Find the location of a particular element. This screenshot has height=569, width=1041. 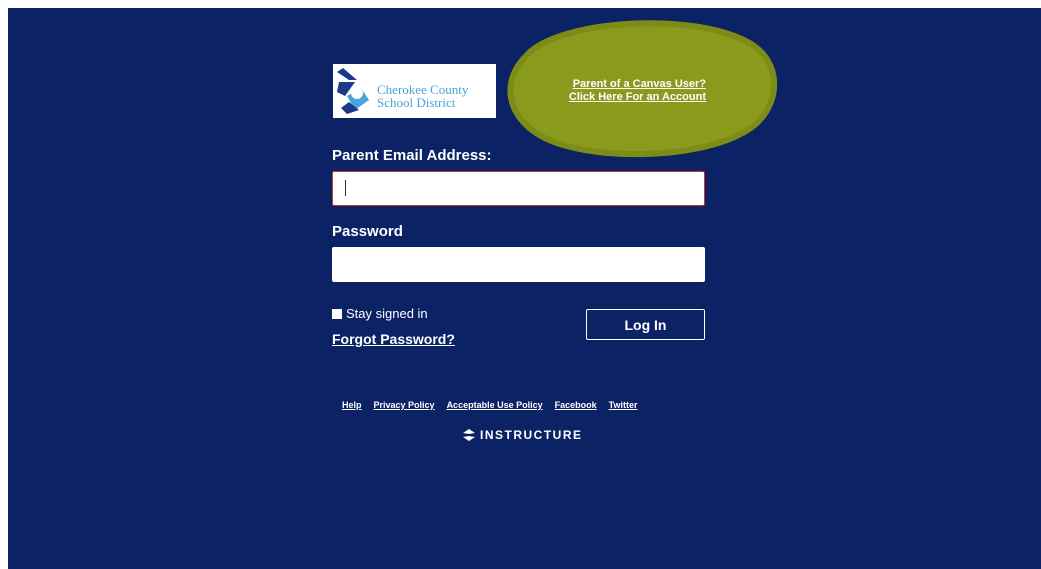

signup-link-line2: Click Here For an Account is located at coordinates (637, 97).